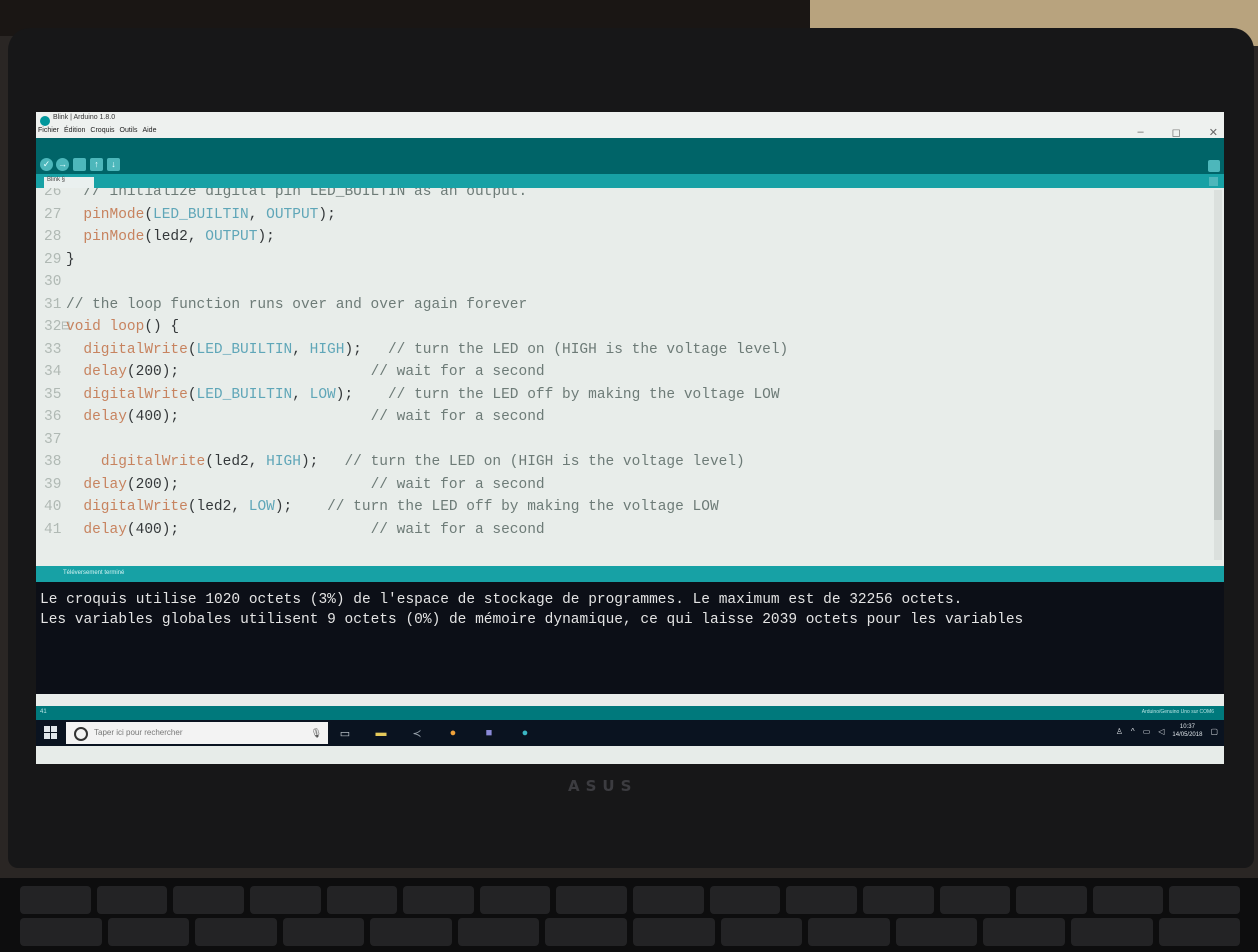  What do you see at coordinates (48, 130) in the screenshot?
I see `menu-fichier: Fichier` at bounding box center [48, 130].